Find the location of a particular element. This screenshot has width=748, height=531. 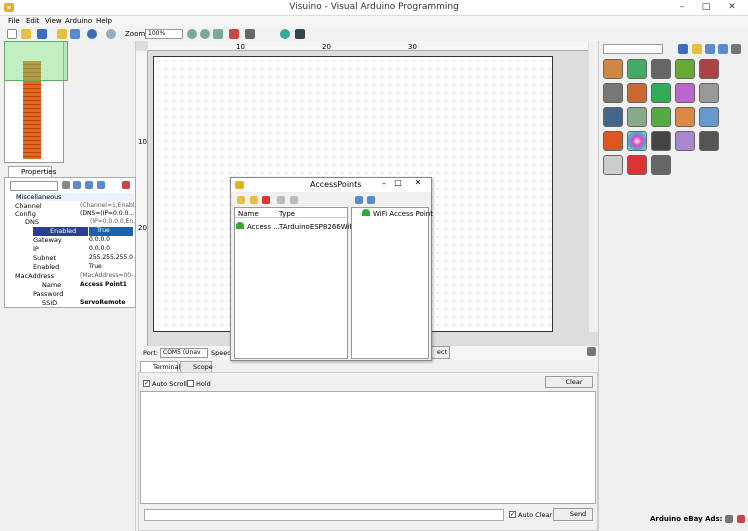

port-select: COM5 (Unav is located at coordinates (184, 353).